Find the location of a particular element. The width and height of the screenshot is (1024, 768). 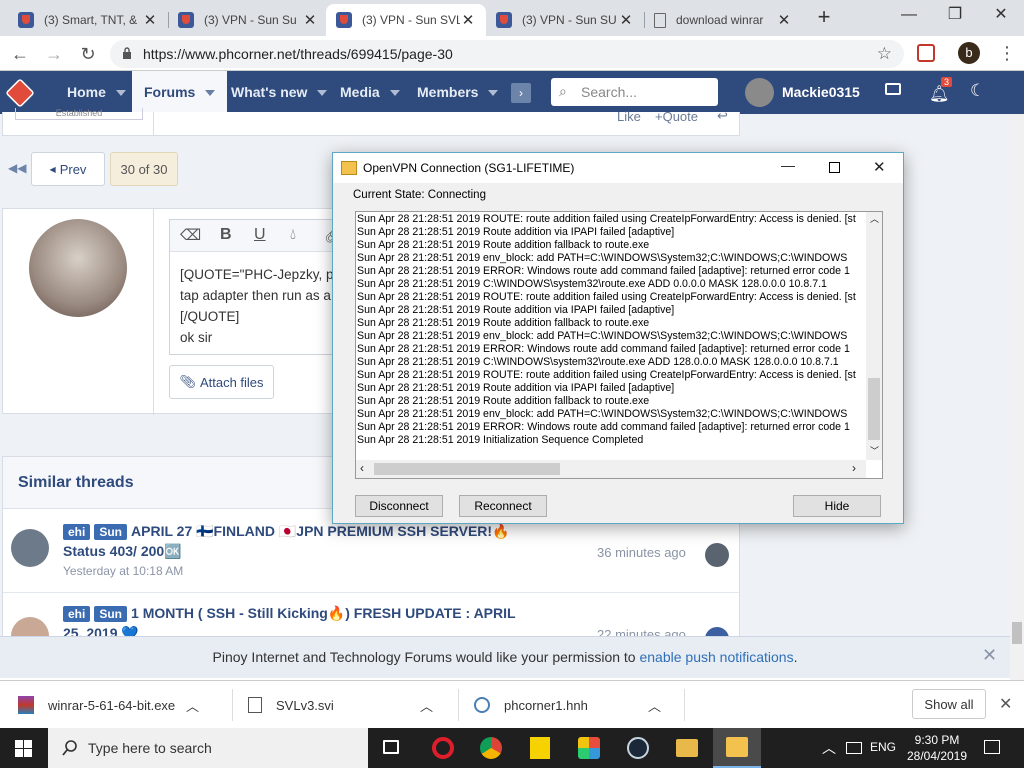

browser-tab-1: (3) Smart, TNT, & ✕ is located at coordinates (88, 20).